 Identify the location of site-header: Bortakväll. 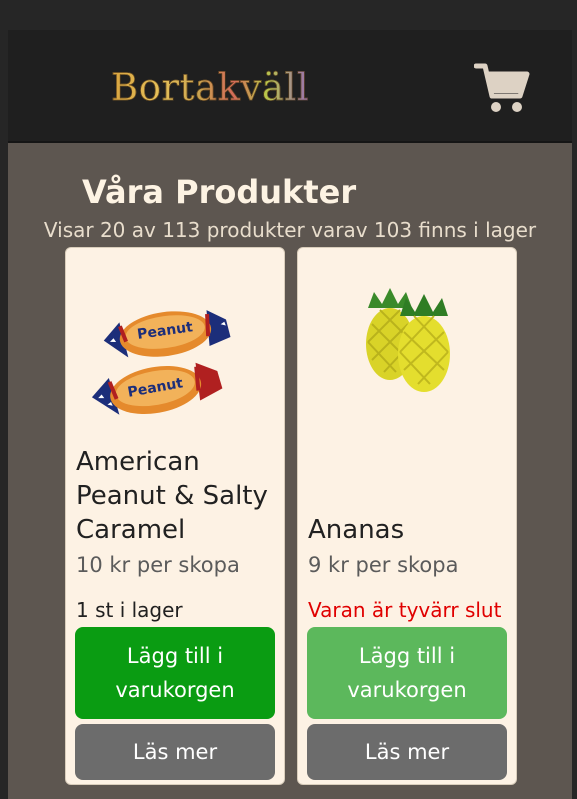
(290, 86).